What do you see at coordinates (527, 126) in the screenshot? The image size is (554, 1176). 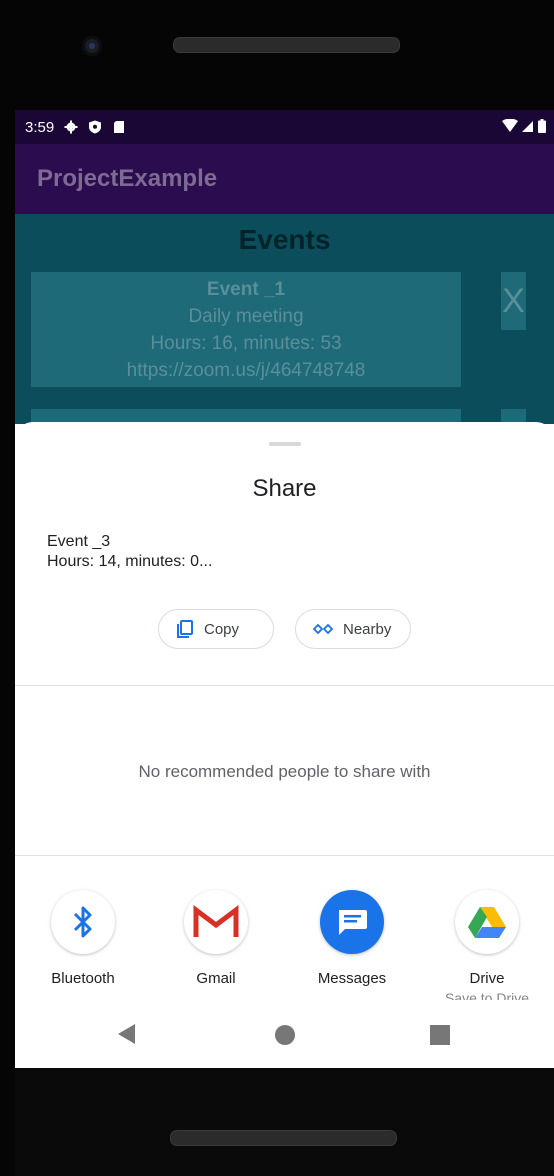 I see `signal-icon` at bounding box center [527, 126].